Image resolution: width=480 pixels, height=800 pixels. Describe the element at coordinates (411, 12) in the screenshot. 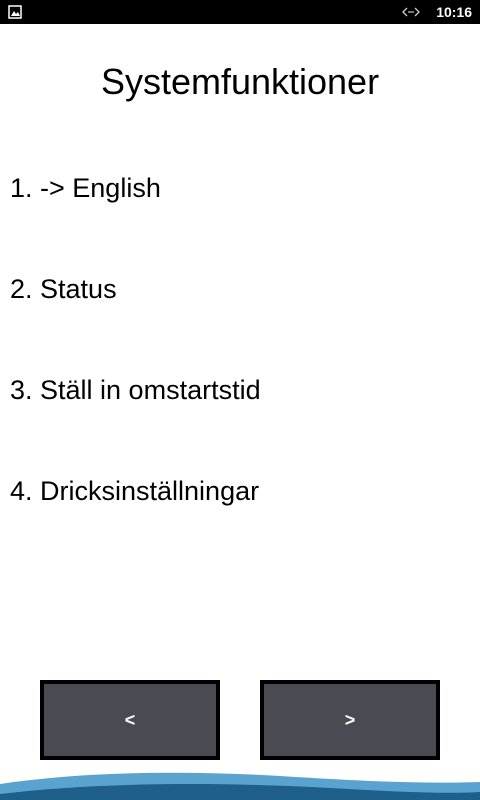

I see `data-sync-icon` at that location.